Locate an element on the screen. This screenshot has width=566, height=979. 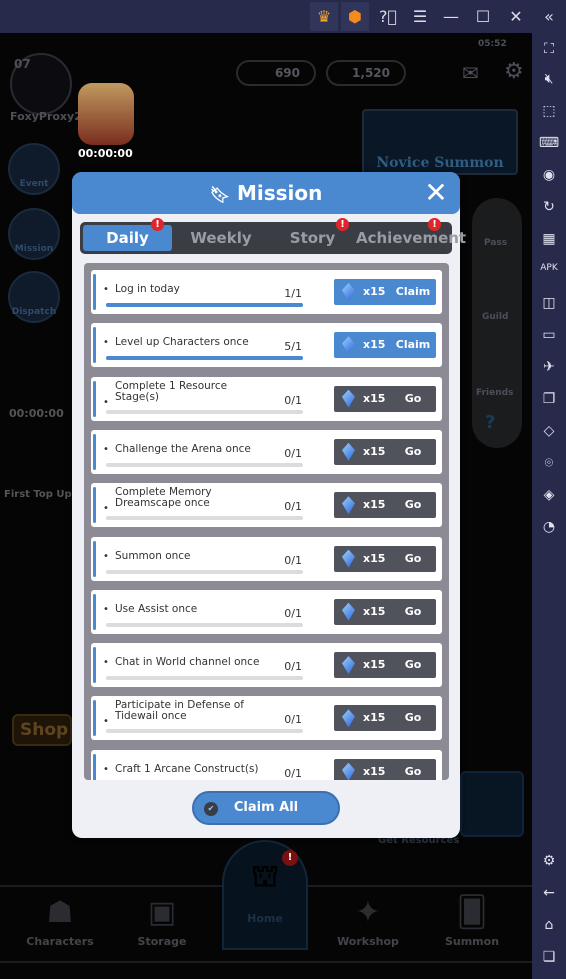
gem-chest-icon is located at coordinates (106, 114).